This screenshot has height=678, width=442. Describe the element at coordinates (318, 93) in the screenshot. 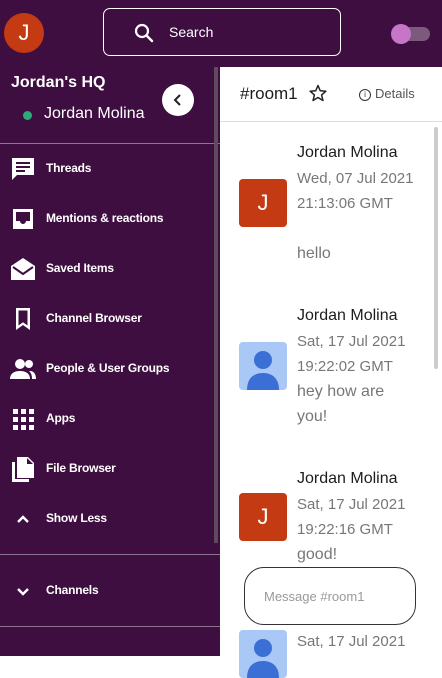

I see `star-icon` at that location.